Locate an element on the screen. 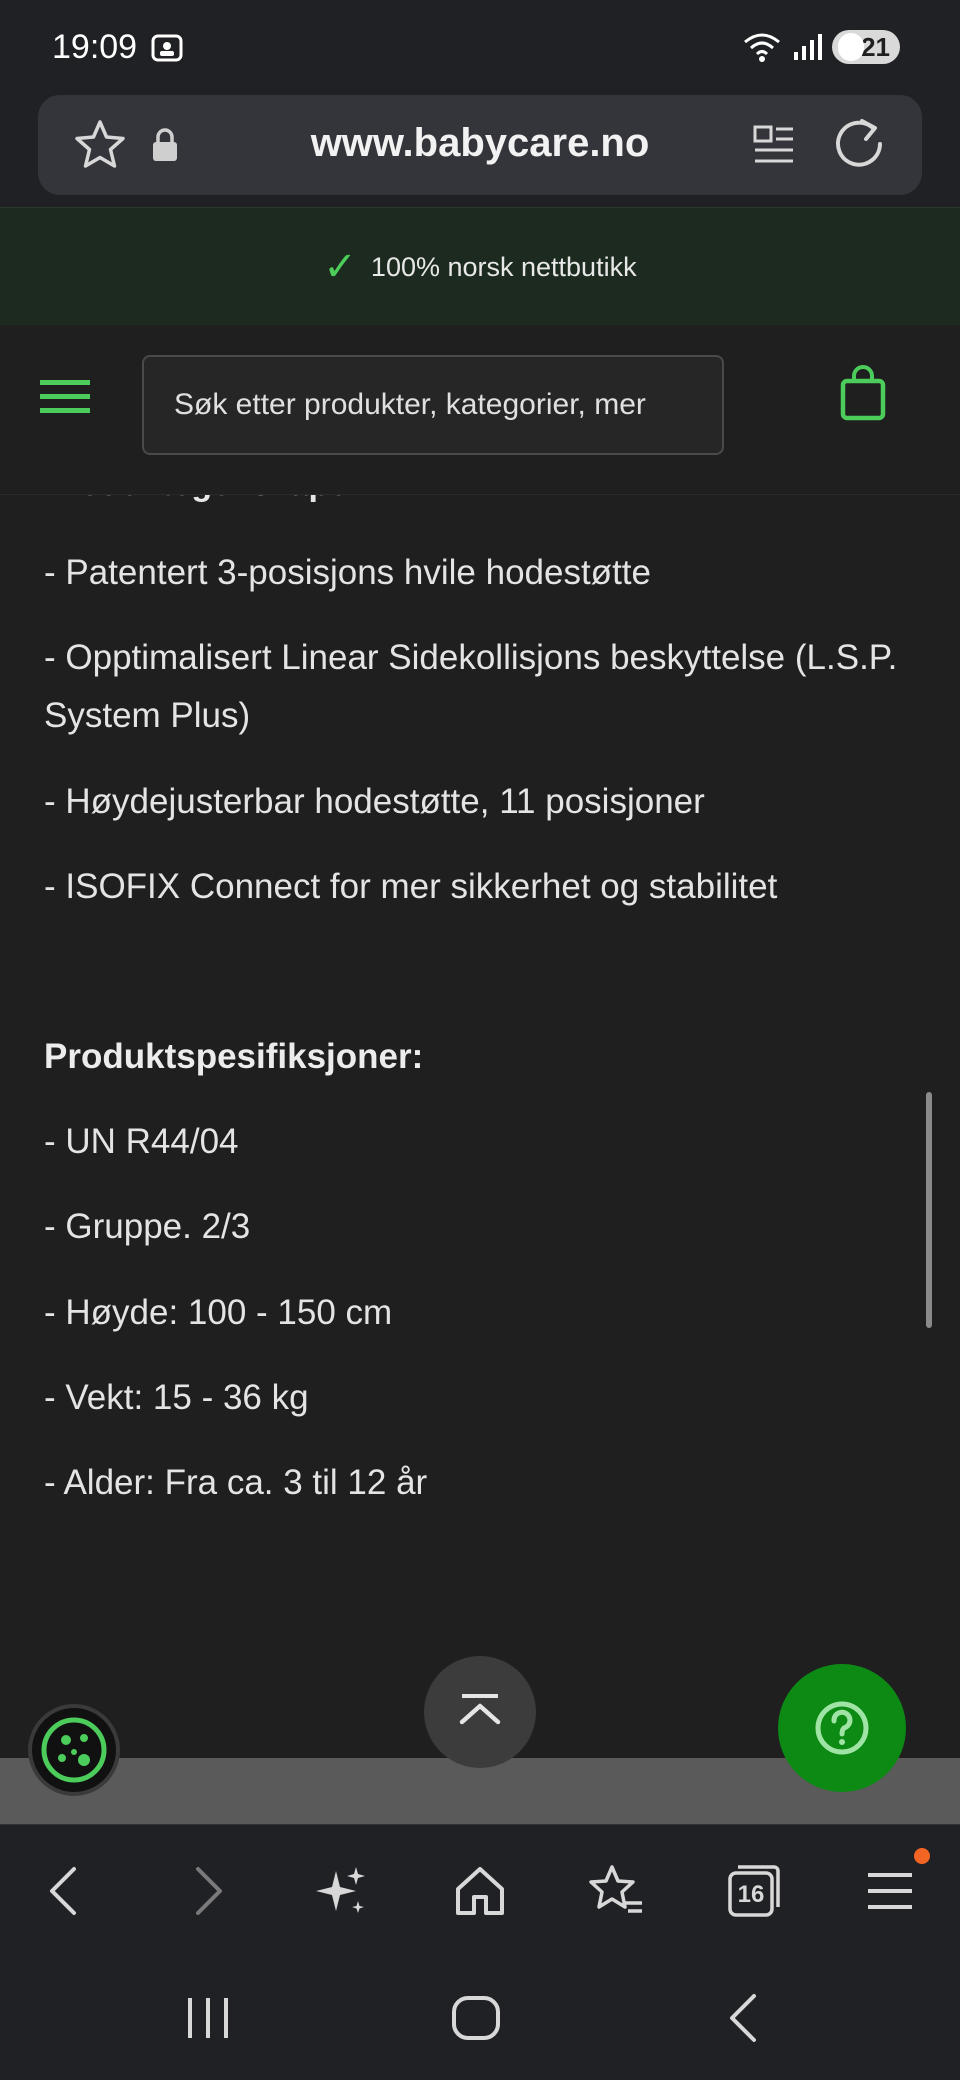  search-input is located at coordinates (433, 405).